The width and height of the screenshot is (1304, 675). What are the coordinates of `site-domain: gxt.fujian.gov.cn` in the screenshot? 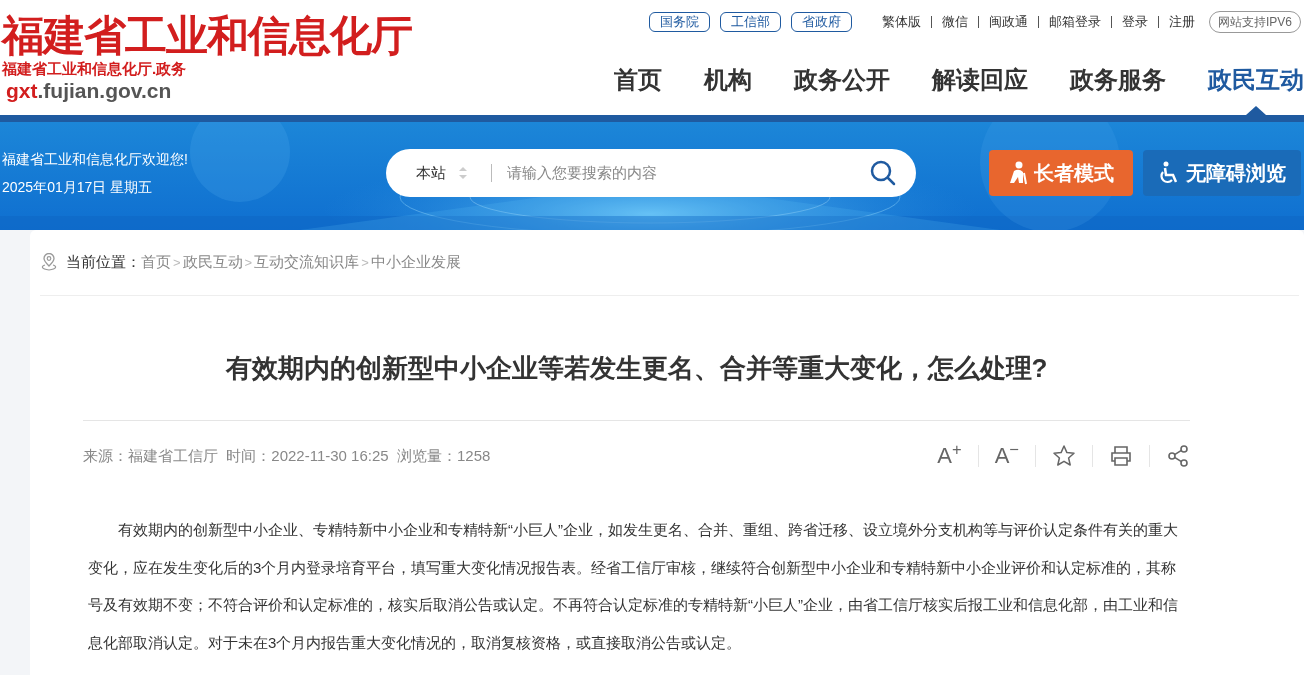 It's located at (207, 91).